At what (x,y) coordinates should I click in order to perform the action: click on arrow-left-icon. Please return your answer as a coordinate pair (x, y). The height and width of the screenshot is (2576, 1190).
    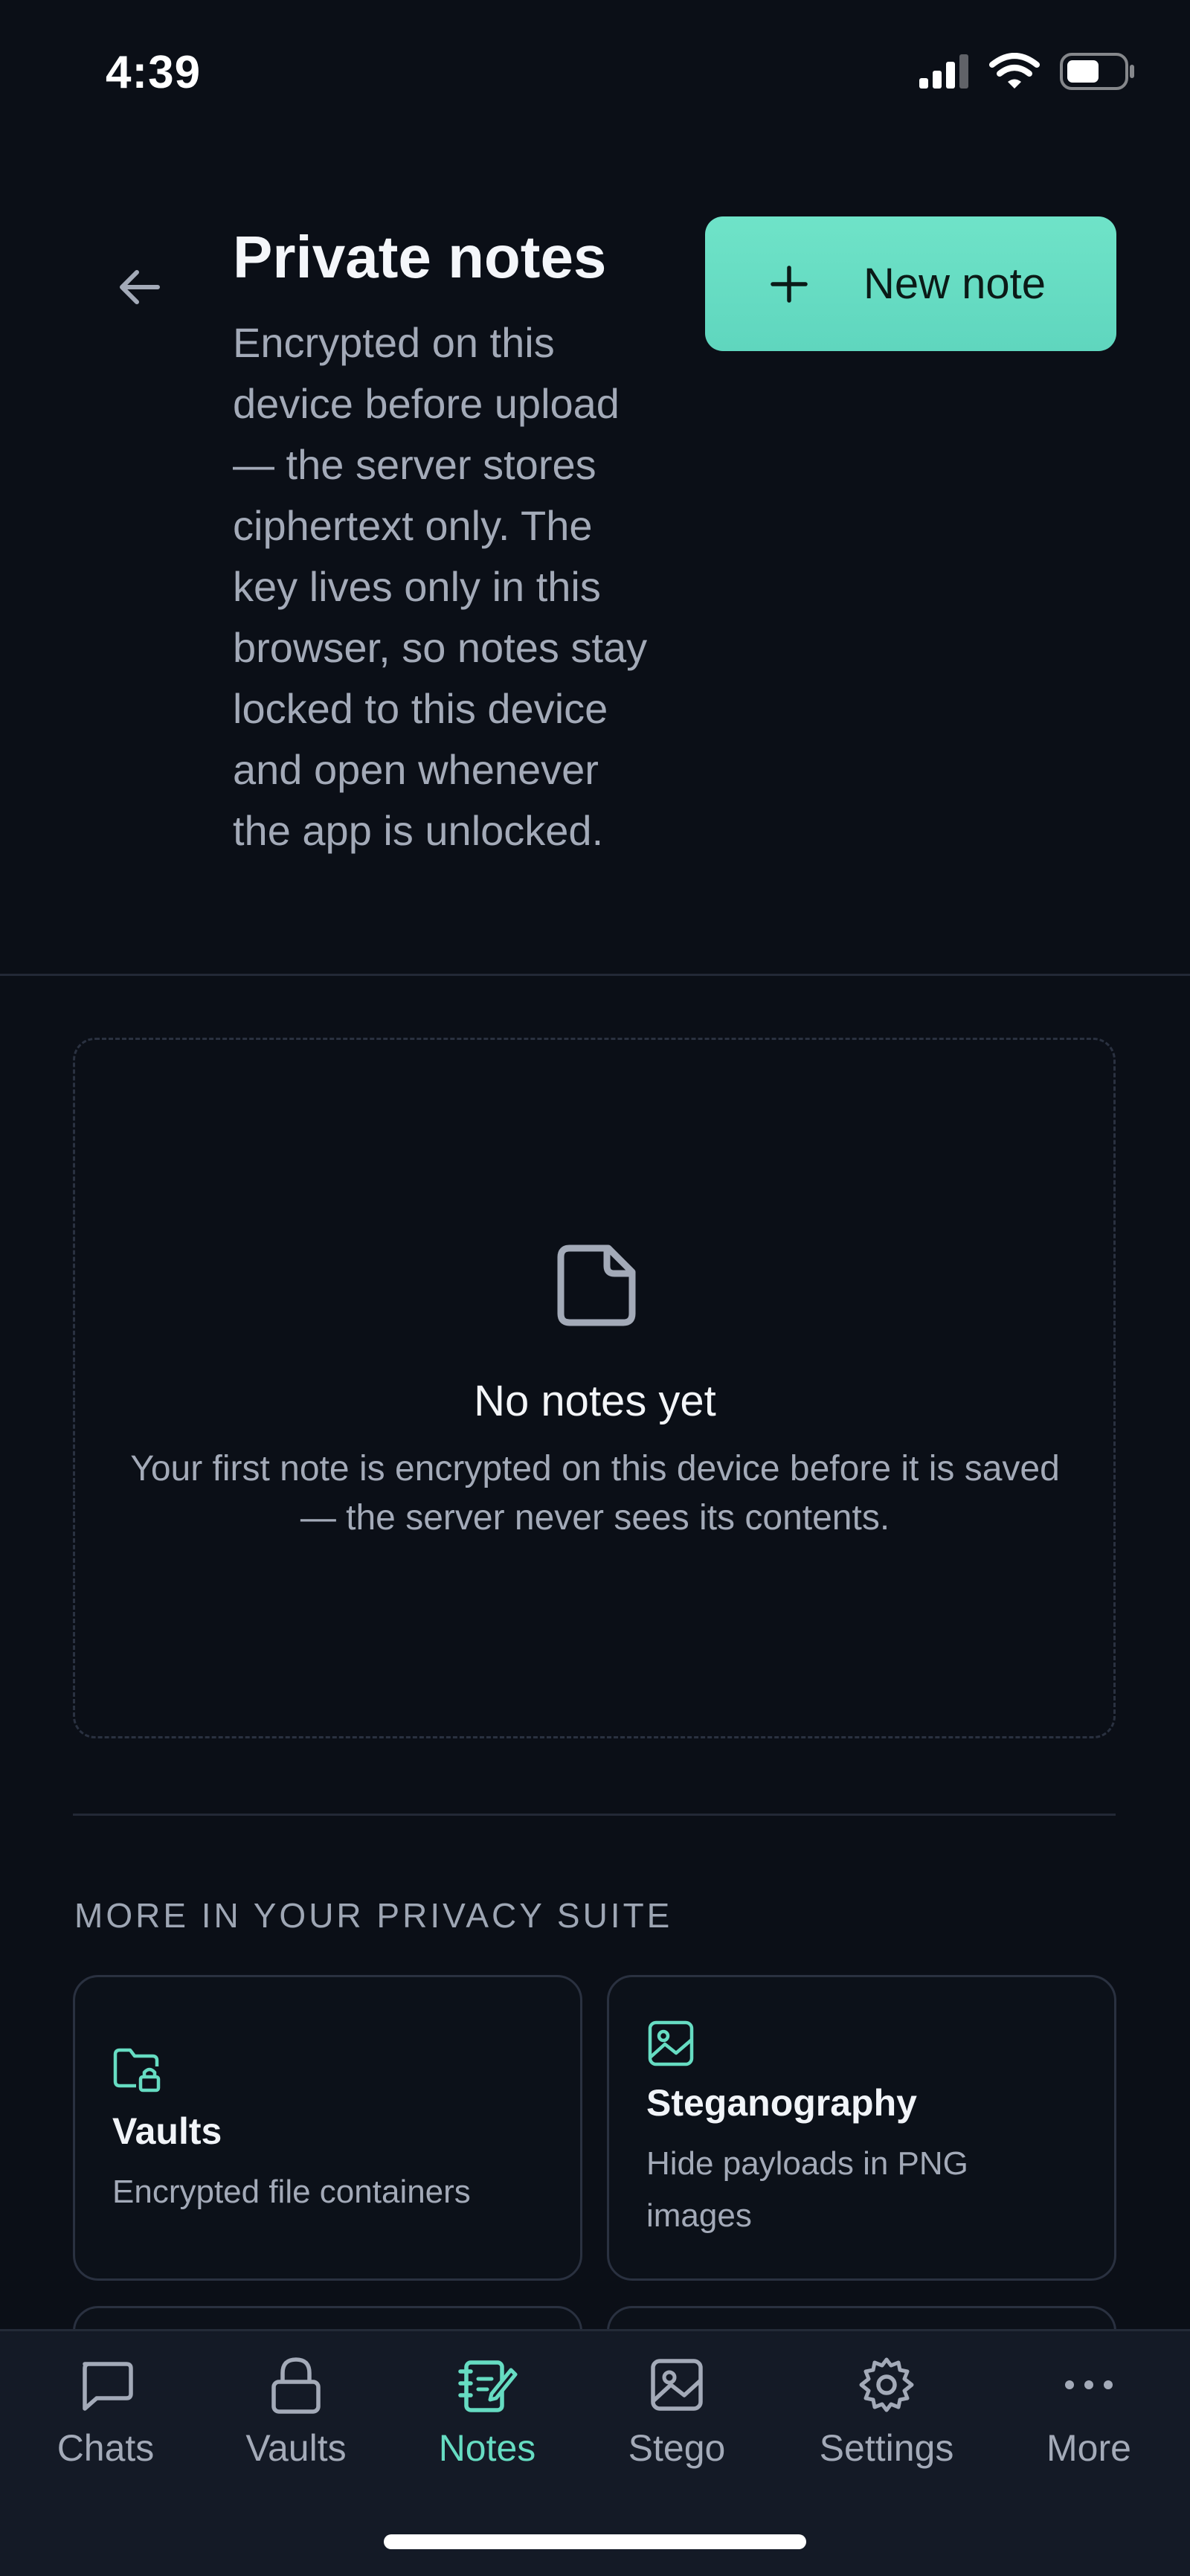
    Looking at the image, I should click on (140, 287).